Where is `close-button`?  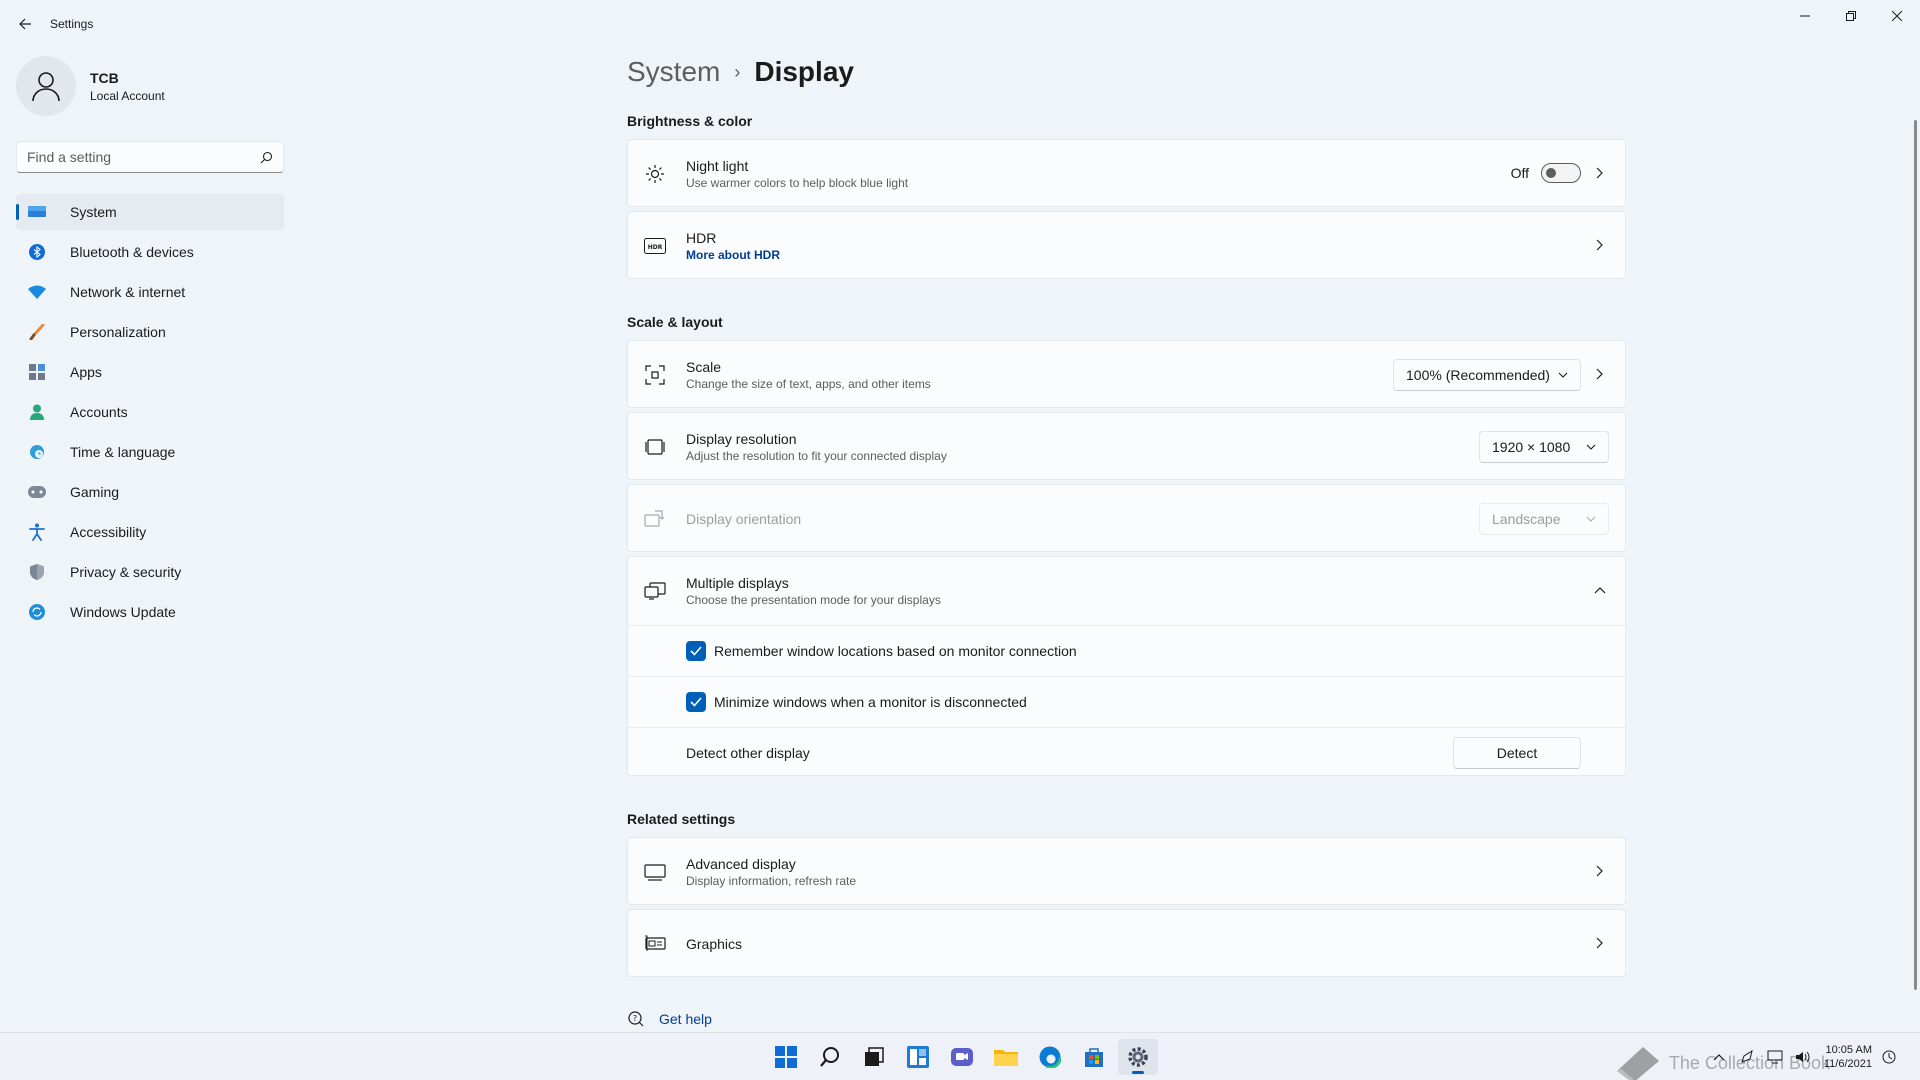
close-button is located at coordinates (1897, 16).